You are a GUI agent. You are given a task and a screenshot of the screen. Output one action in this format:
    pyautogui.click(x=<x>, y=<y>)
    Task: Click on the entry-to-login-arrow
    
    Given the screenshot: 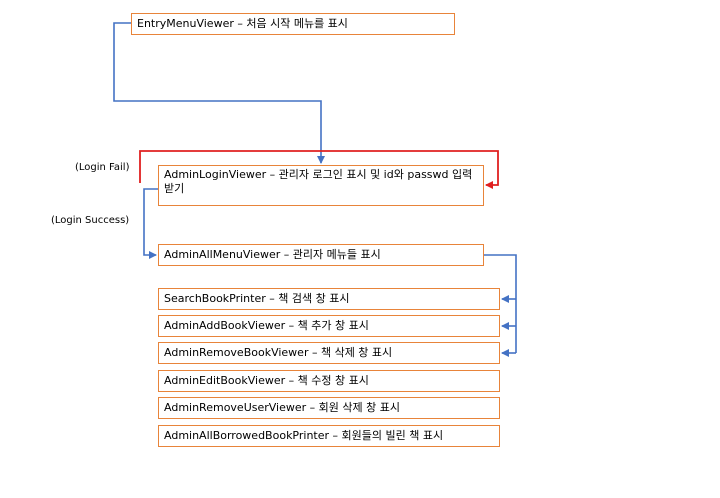 What is the action you would take?
    pyautogui.click(x=219, y=93)
    